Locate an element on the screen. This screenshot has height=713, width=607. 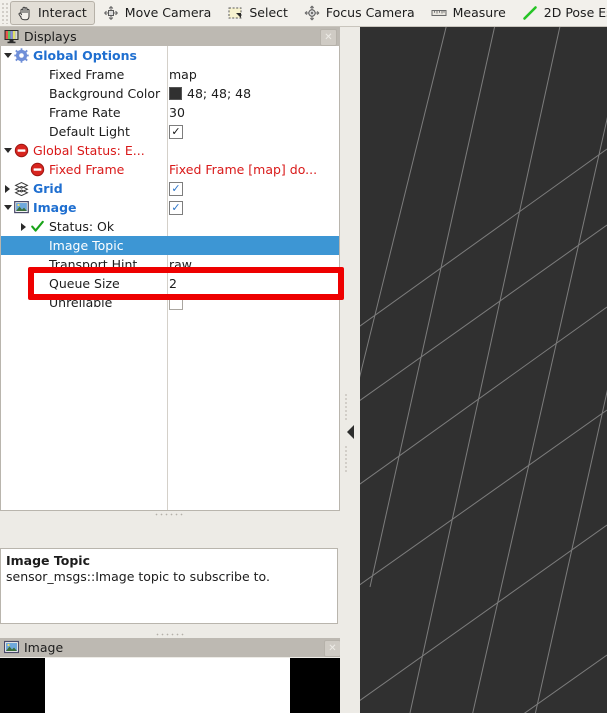
tree-row-status-ok: Status: Ok is located at coordinates (170, 226).